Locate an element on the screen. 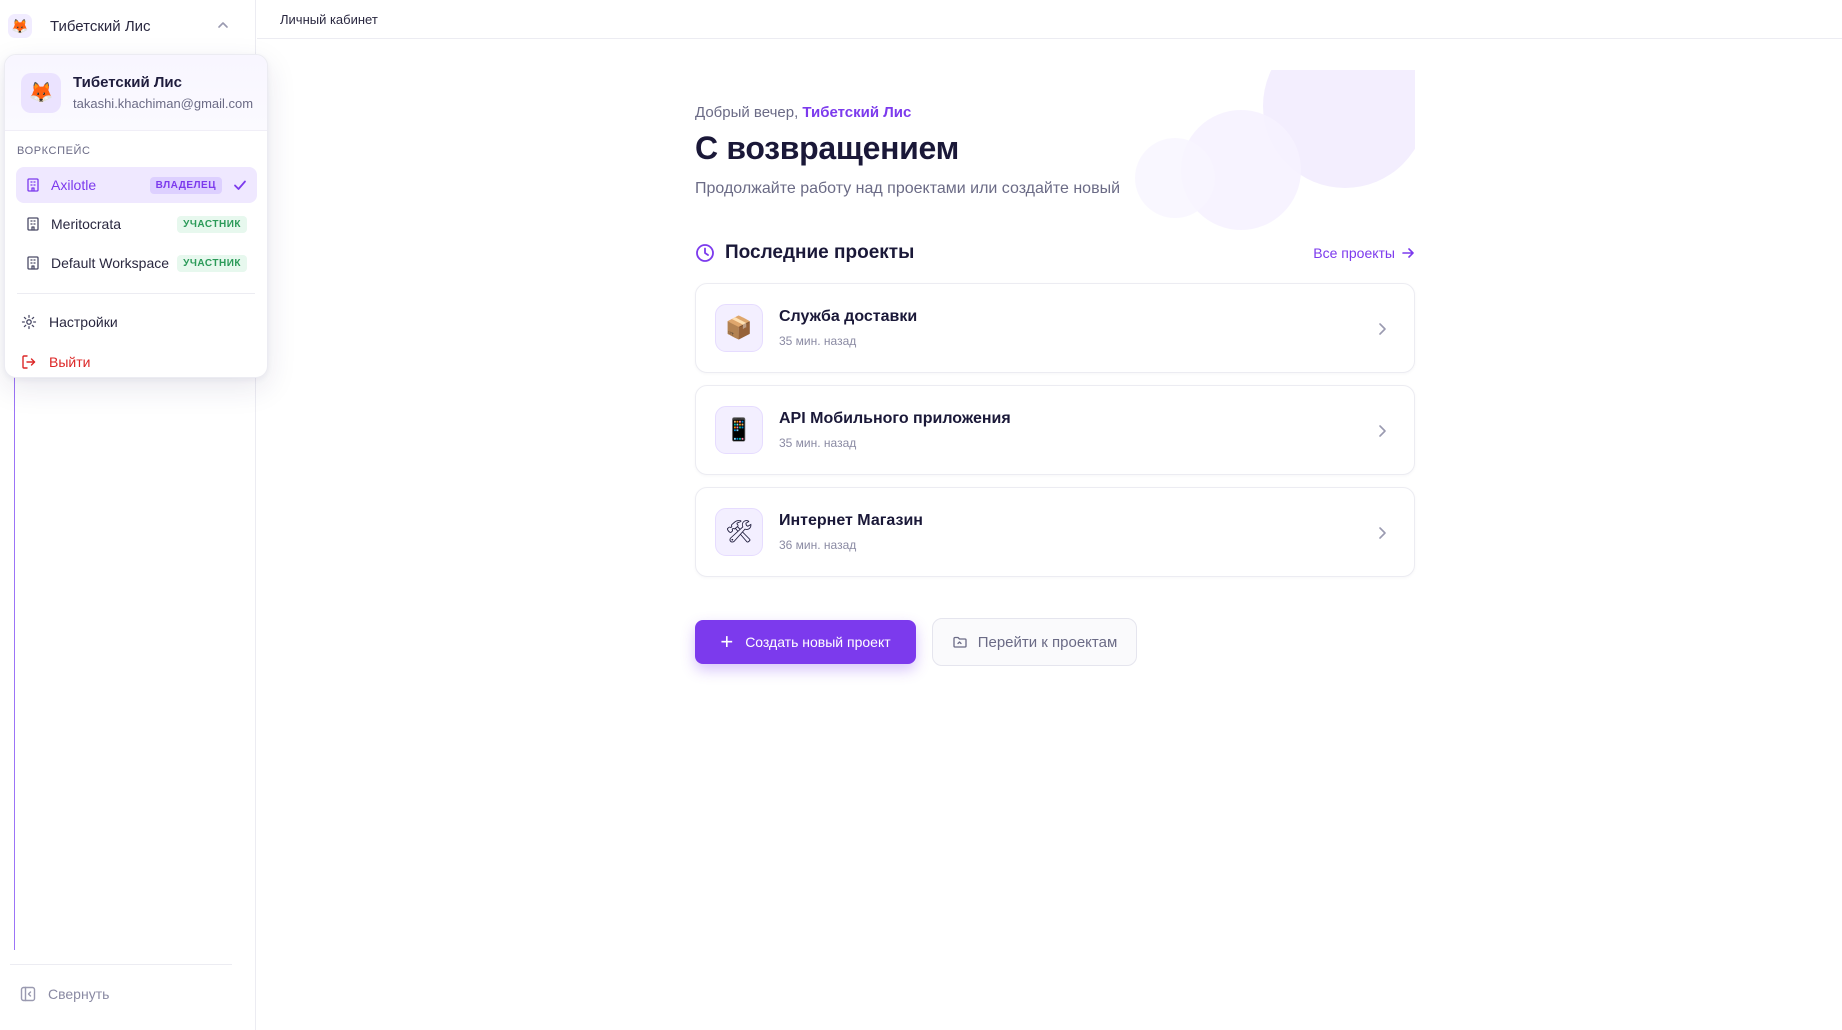 The width and height of the screenshot is (1842, 1030). collapse-sidebar-button: Свернуть is located at coordinates (64, 994).